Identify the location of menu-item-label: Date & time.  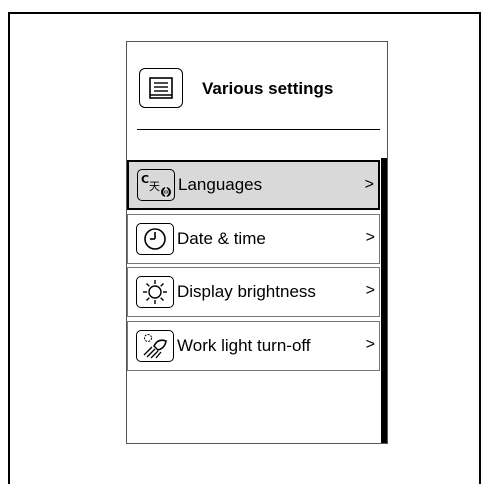
(221, 238).